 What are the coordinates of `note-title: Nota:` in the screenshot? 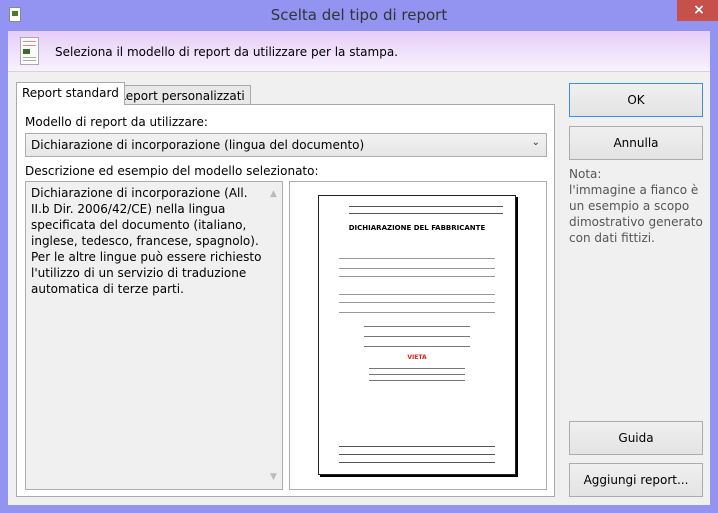 It's located at (585, 174).